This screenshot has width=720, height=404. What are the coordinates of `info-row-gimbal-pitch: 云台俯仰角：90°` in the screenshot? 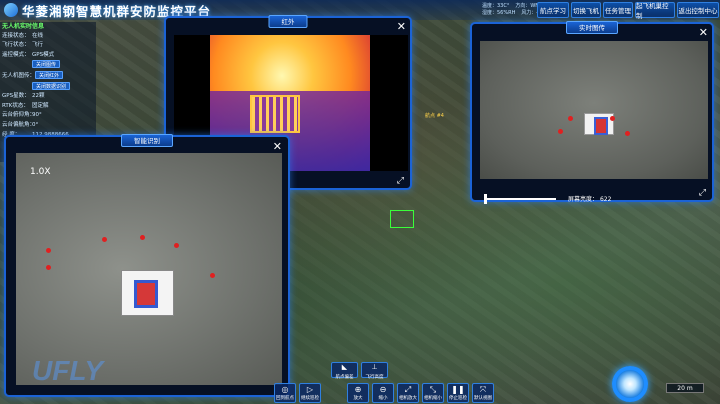 It's located at (22, 115).